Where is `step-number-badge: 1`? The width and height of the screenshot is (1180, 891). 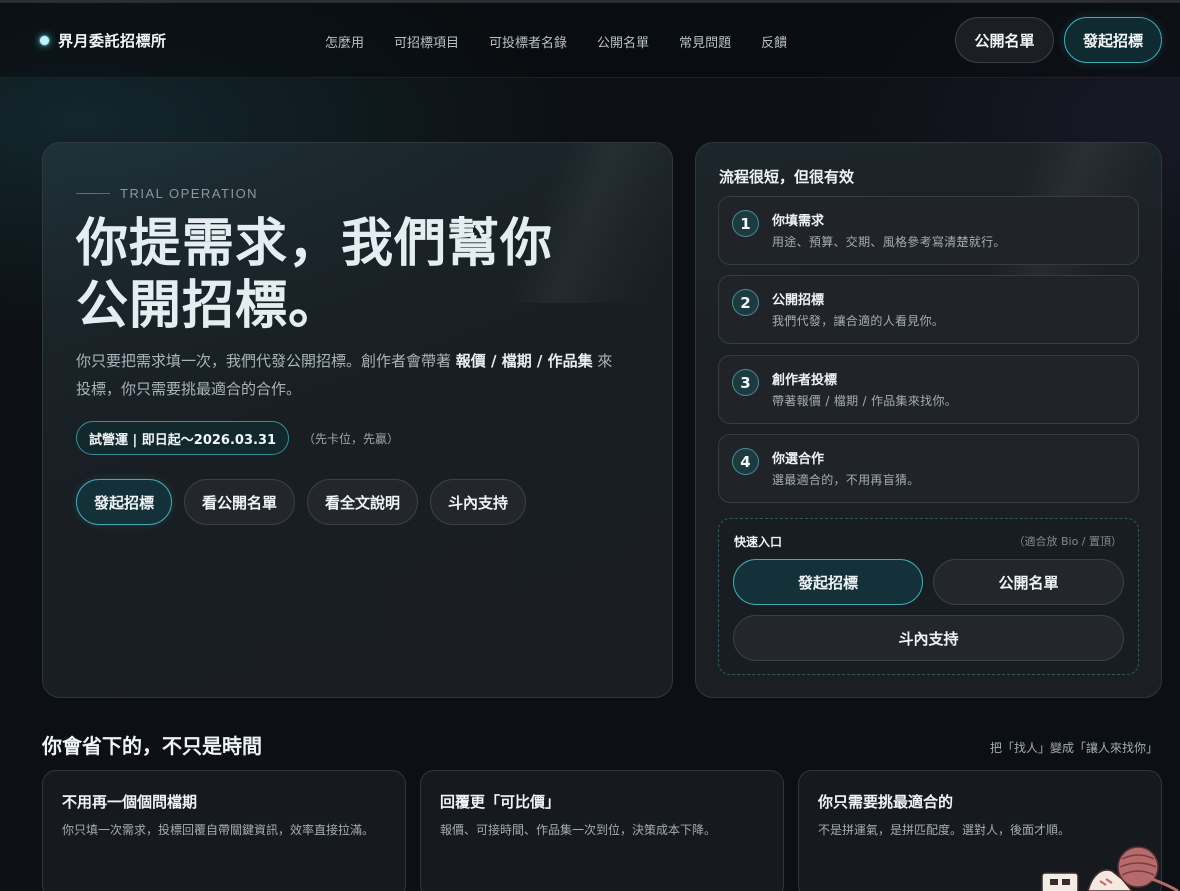
step-number-badge: 1 is located at coordinates (745, 223).